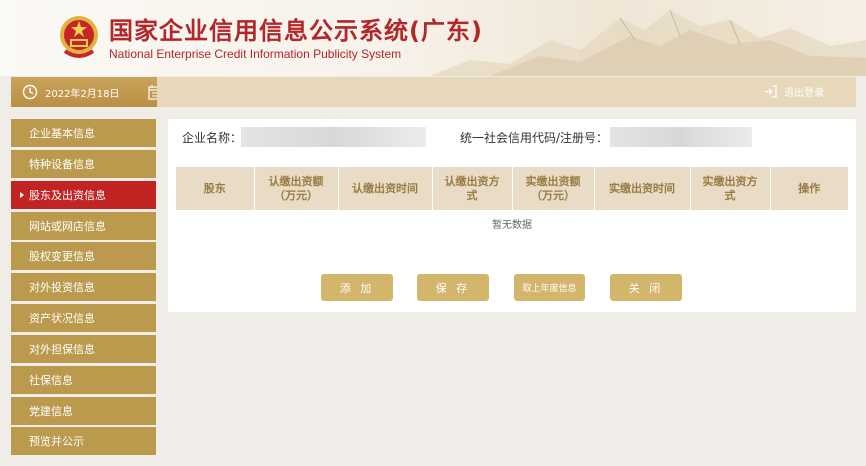 The image size is (866, 466). I want to click on sidebar-item-label: 对外投资信息, so click(62, 288).